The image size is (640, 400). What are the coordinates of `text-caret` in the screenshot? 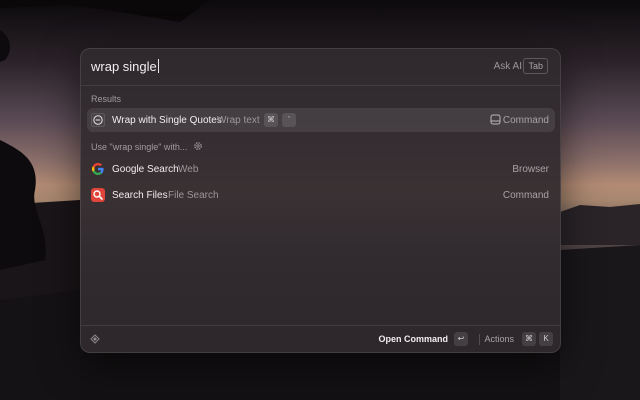 It's located at (158, 66).